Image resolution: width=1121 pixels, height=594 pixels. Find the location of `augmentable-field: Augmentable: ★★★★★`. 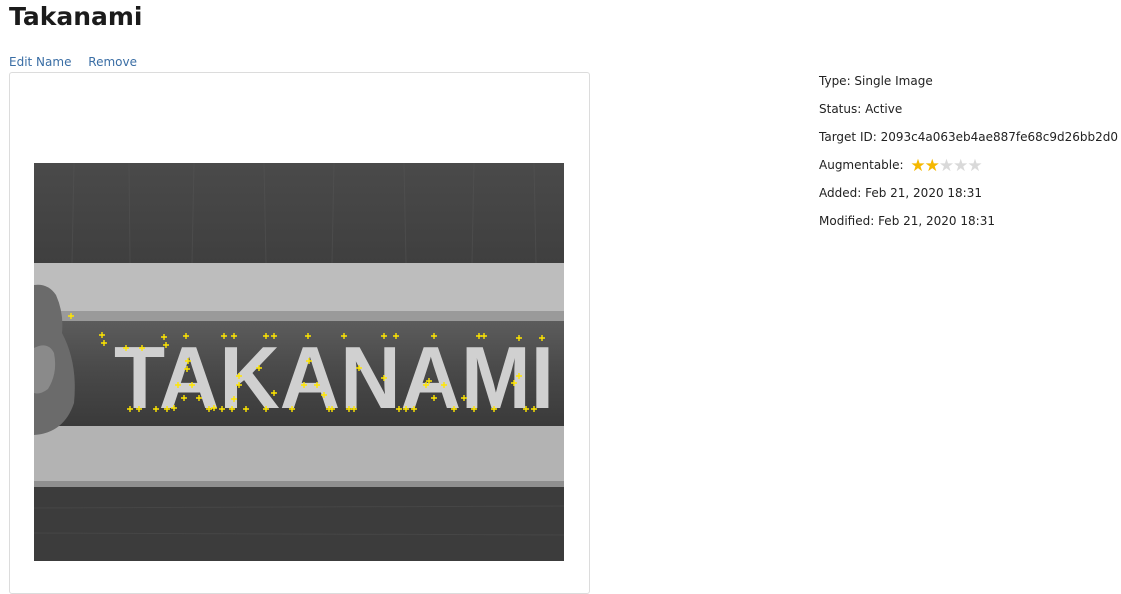

augmentable-field: Augmentable: ★★★★★ is located at coordinates (968, 170).